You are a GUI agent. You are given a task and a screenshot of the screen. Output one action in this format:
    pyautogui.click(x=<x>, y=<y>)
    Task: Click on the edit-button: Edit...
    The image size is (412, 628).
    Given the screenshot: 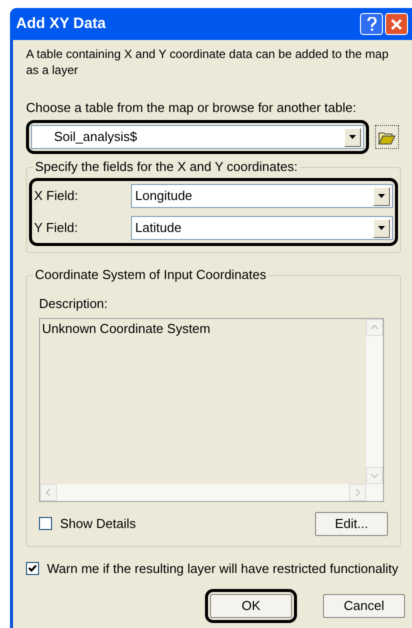 What is the action you would take?
    pyautogui.click(x=351, y=524)
    